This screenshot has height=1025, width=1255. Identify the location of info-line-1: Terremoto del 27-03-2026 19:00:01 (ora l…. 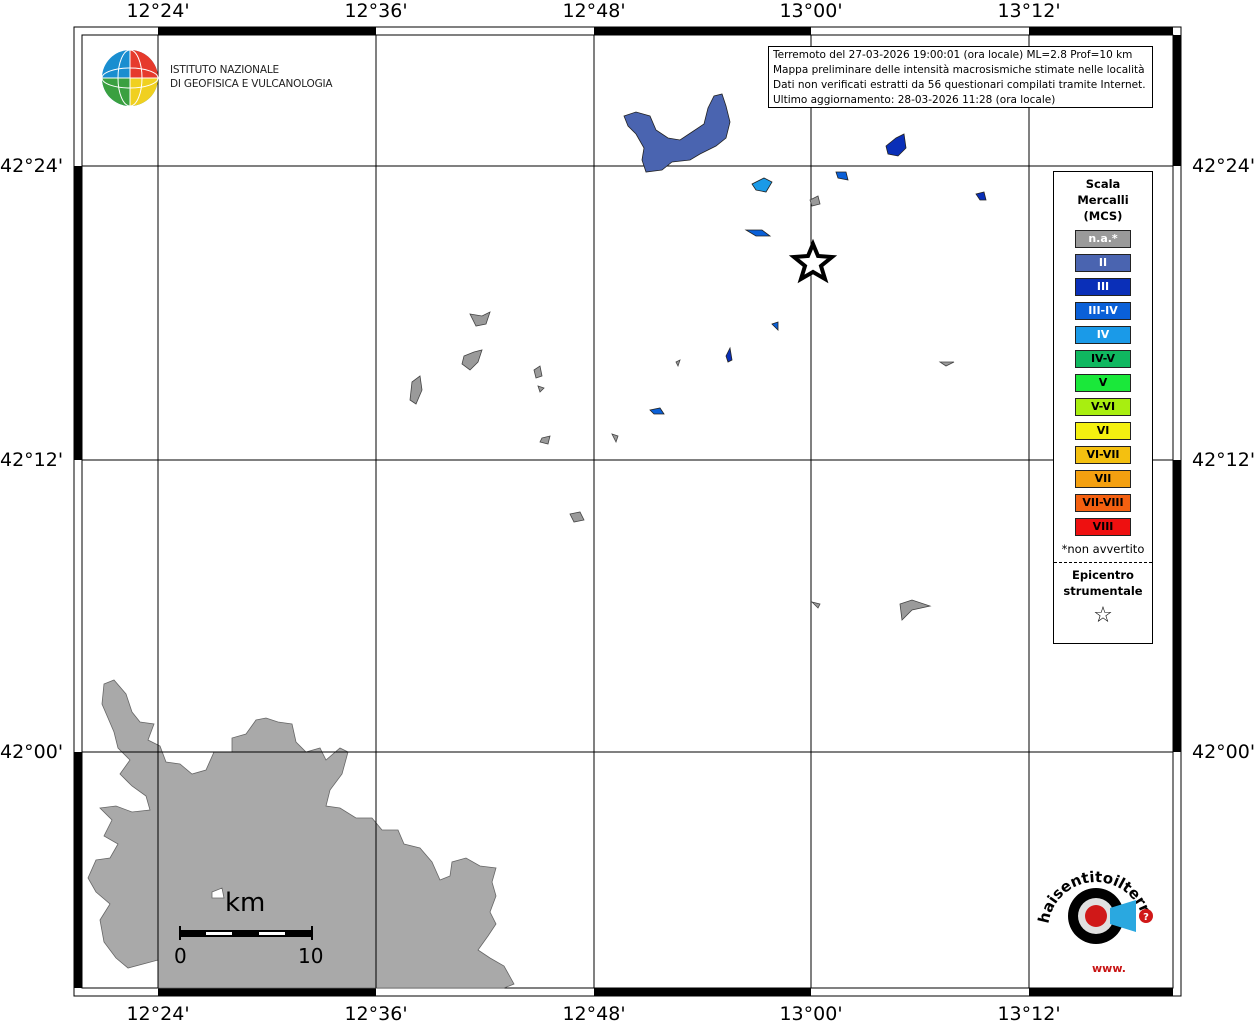
(953, 55).